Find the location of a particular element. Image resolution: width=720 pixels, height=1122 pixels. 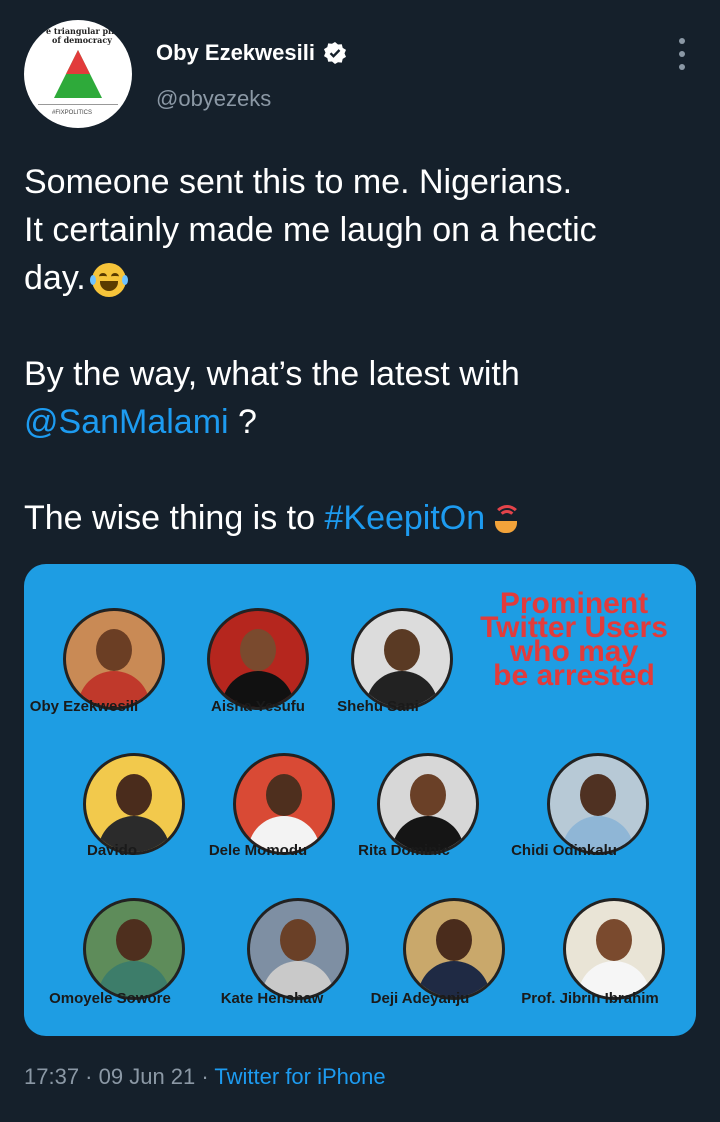

author-display-name: Oby Ezekwesili is located at coordinates (235, 53).